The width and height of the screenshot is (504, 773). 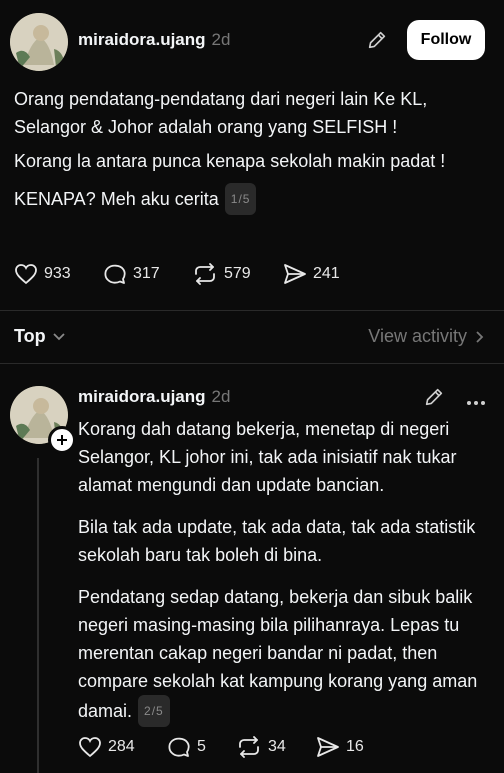 I want to click on sort-label: Top, so click(x=30, y=336).